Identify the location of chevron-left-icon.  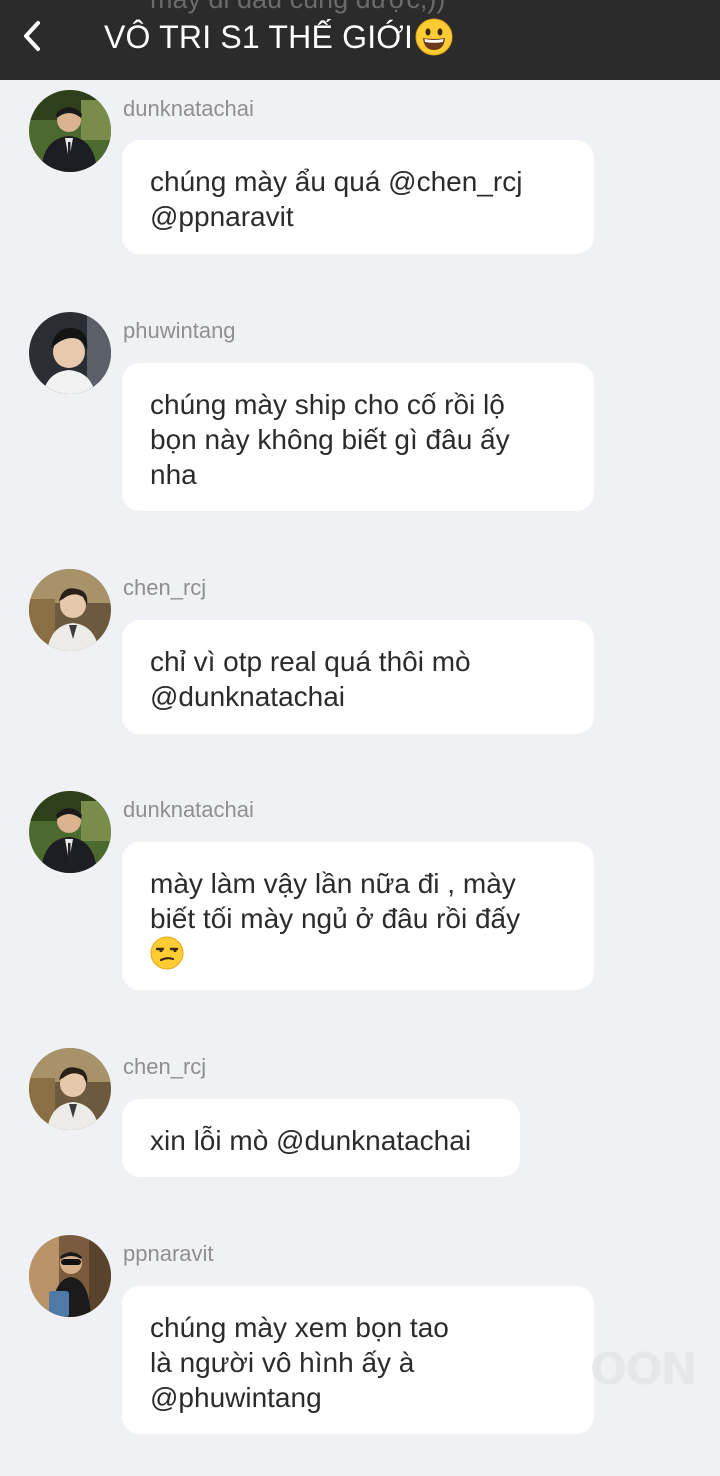
(32, 36).